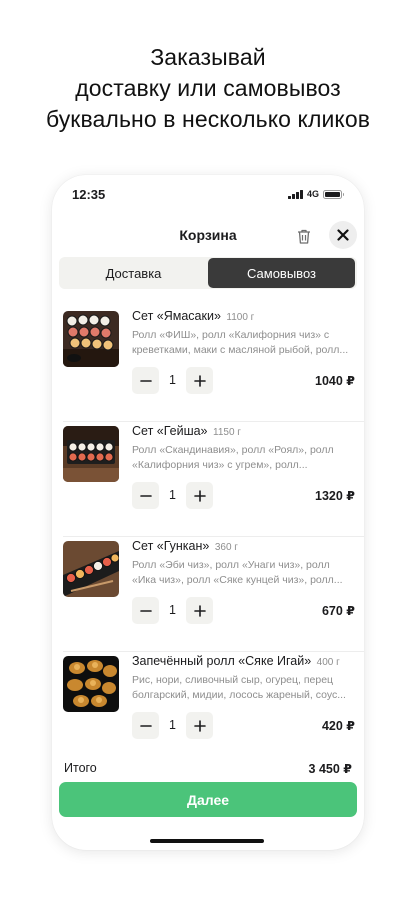 The width and height of the screenshot is (416, 900). What do you see at coordinates (328, 662) in the screenshot?
I see `item-weight: 400 г` at bounding box center [328, 662].